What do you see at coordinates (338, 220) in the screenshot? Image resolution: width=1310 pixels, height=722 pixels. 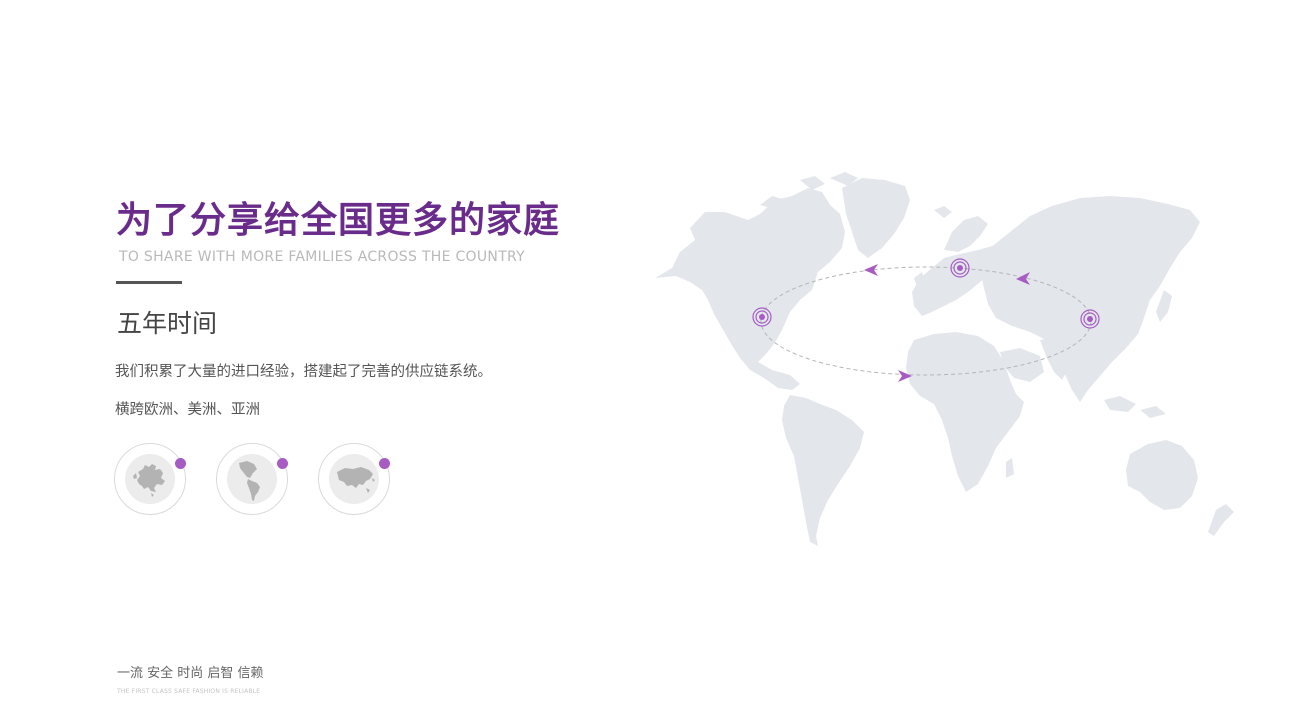 I see `page-title: 为了分享给全国更多的家庭` at bounding box center [338, 220].